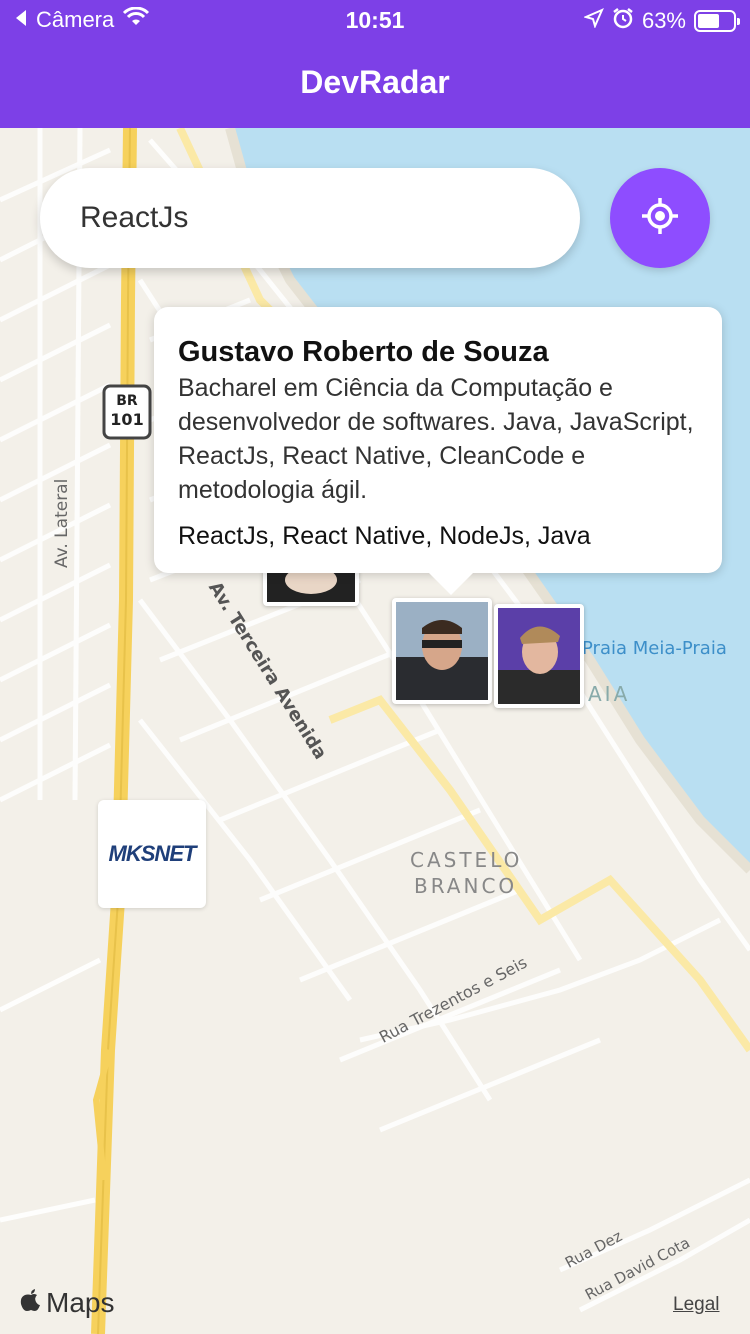  What do you see at coordinates (127, 401) in the screenshot?
I see `br-shield-label: BR` at bounding box center [127, 401].